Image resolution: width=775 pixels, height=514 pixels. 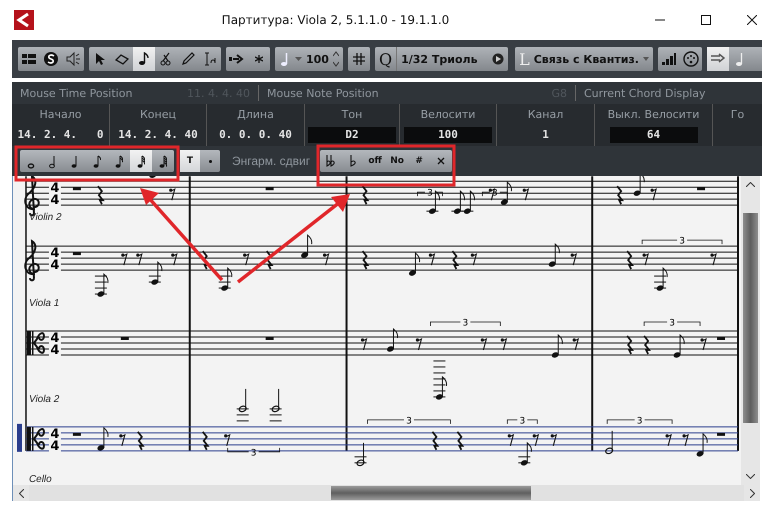 What do you see at coordinates (706, 20) in the screenshot?
I see `maximize-icon` at bounding box center [706, 20].